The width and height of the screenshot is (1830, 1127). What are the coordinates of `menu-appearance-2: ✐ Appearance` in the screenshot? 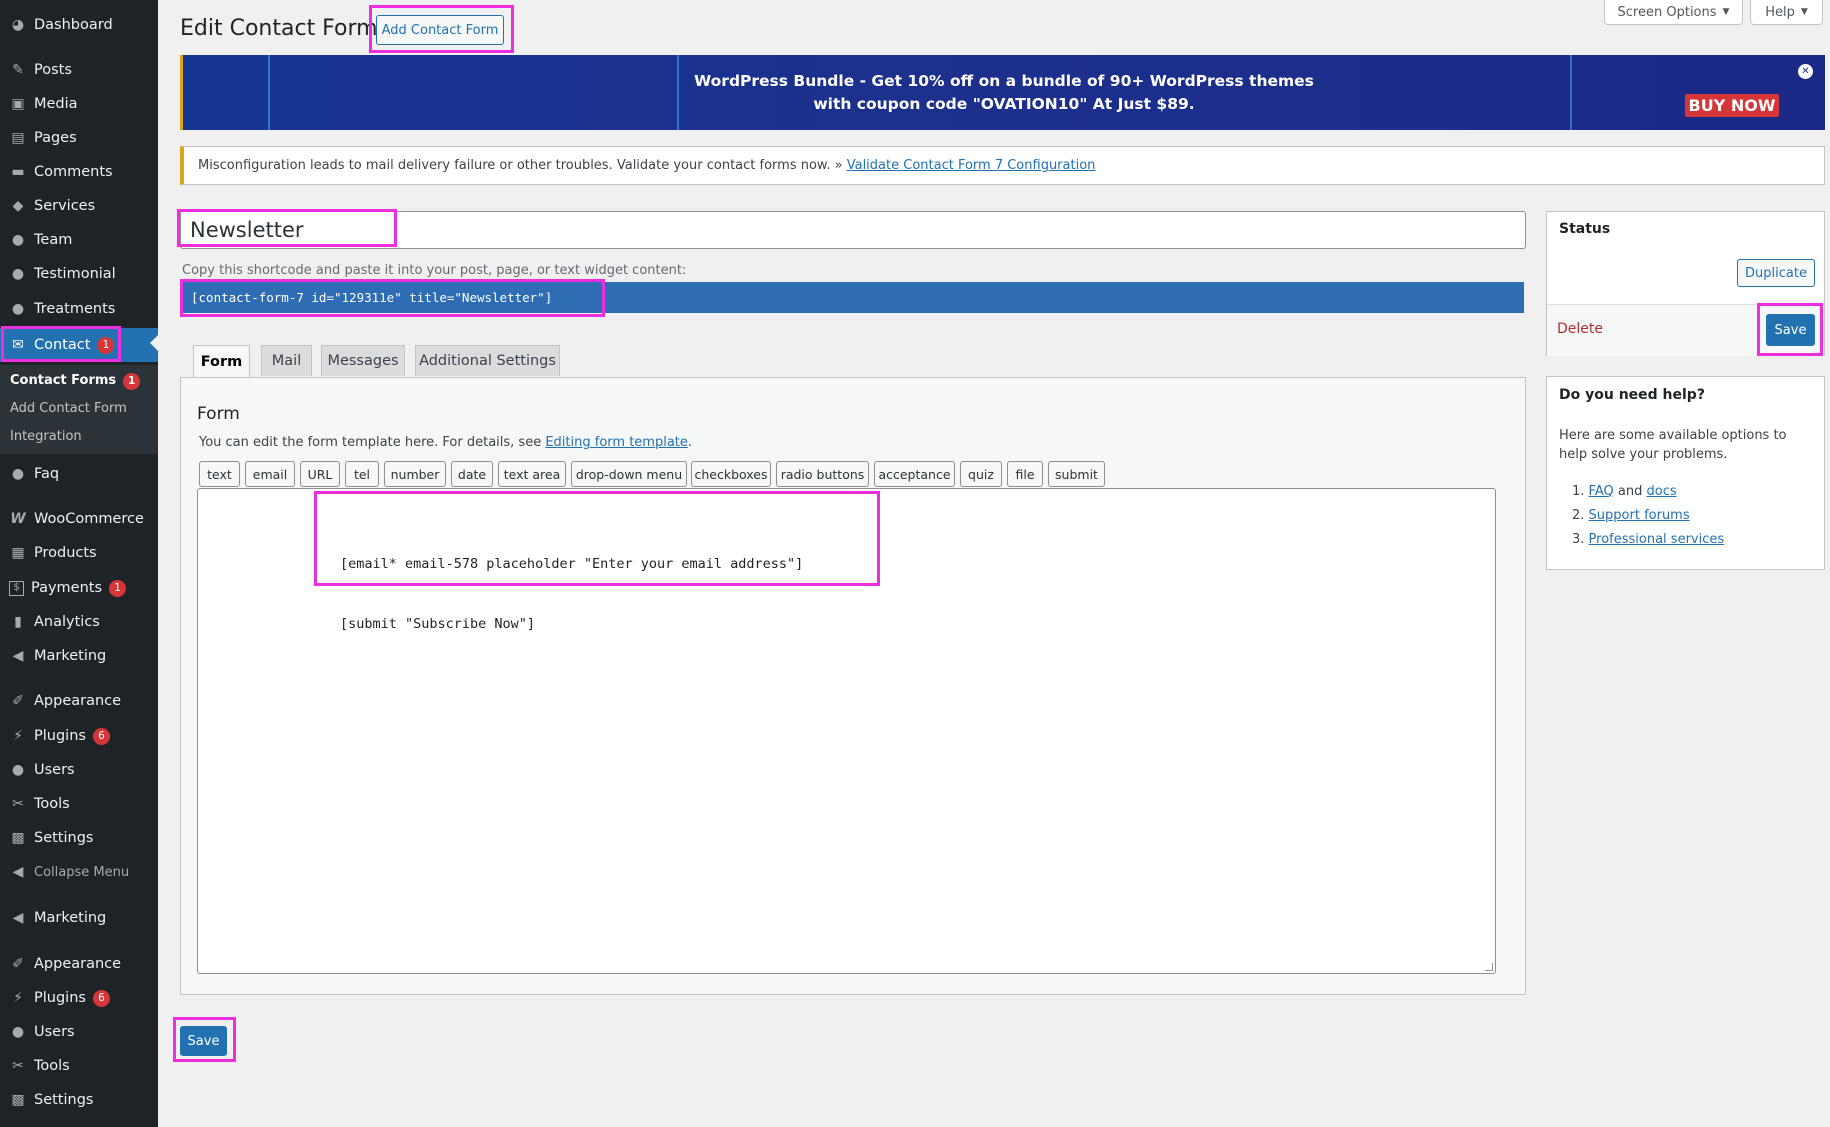 It's located at (79, 964).